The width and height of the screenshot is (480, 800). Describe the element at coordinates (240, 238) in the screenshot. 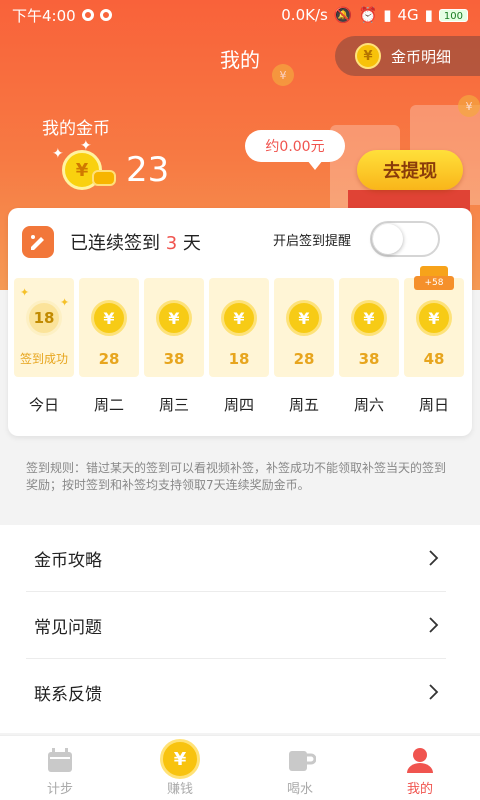

I see `signin-header: 已连续签到 3 天 开启签到提醒` at that location.